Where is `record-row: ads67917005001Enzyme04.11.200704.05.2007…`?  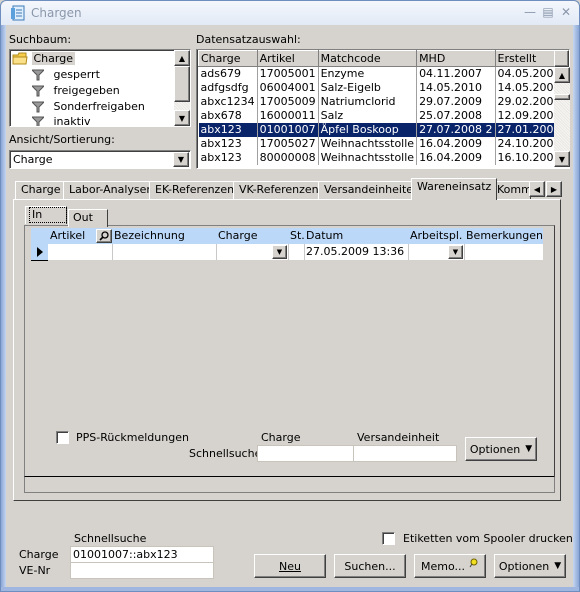 record-row: ads67917005001Enzyme04.11.200704.05.2007… is located at coordinates (376, 73).